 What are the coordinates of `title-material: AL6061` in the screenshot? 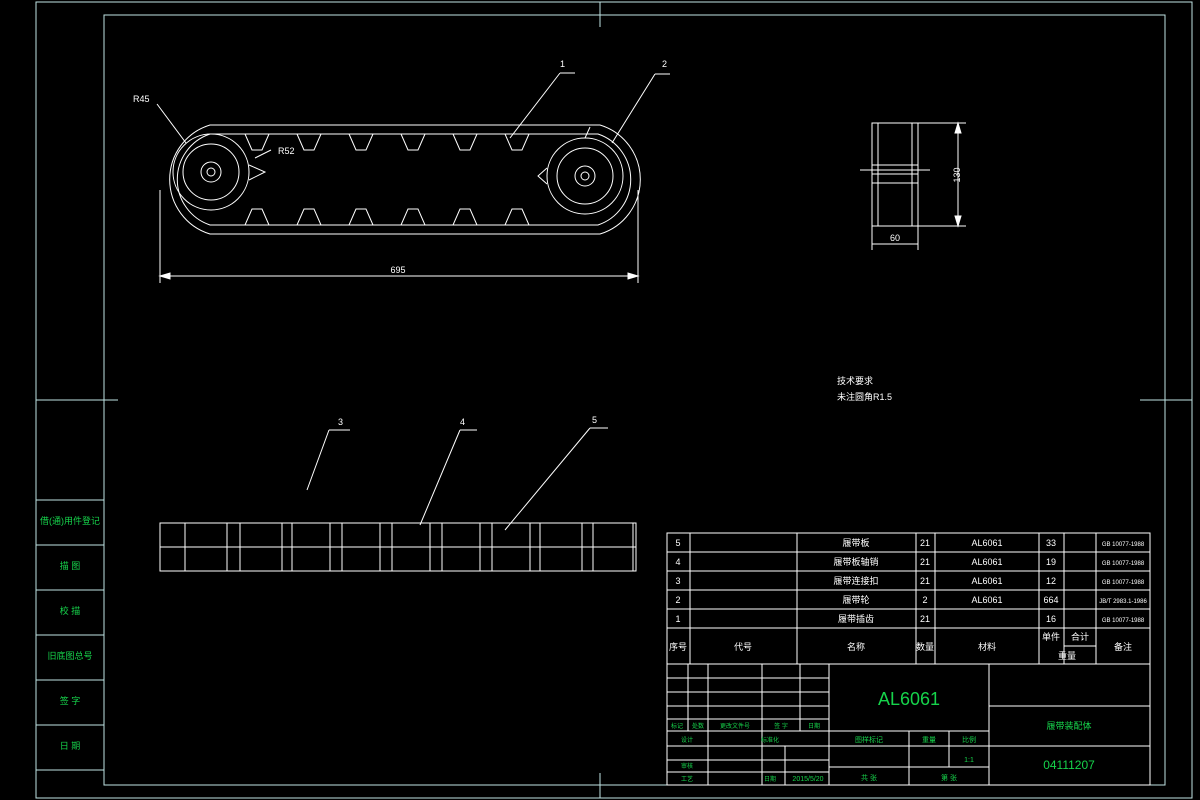 It's located at (909, 699).